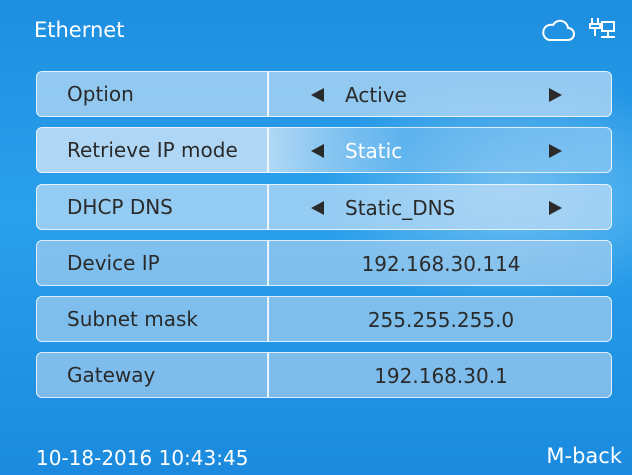 The width and height of the screenshot is (632, 475). Describe the element at coordinates (152, 150) in the screenshot. I see `retrieve-ip-mode-label: Retrieve IP mode` at that location.